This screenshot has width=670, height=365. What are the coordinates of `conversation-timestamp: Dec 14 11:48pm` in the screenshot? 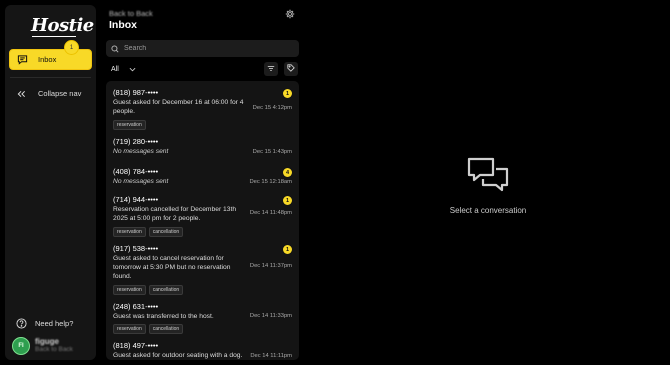 It's located at (270, 213).